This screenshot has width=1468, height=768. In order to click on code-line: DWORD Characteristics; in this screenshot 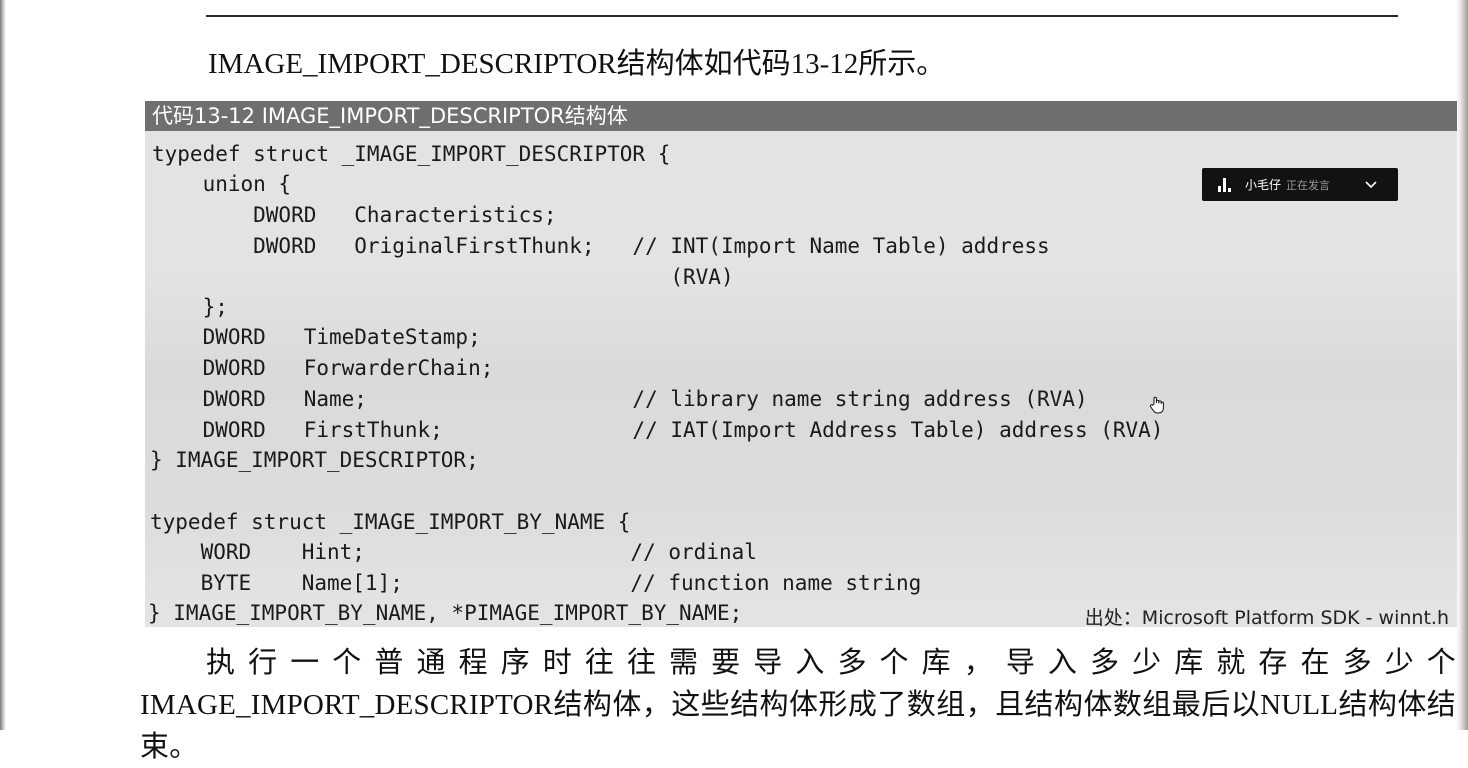, I will do `click(354, 215)`.